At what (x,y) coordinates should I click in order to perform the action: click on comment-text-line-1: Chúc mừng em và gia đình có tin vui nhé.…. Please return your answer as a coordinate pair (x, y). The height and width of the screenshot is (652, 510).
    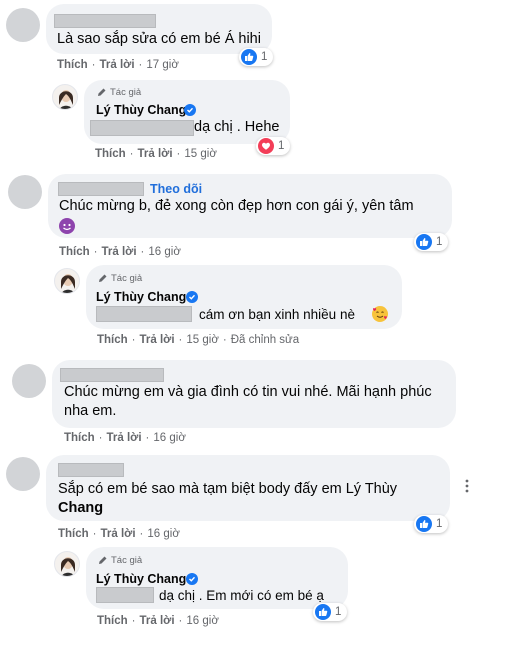
    Looking at the image, I should click on (248, 392).